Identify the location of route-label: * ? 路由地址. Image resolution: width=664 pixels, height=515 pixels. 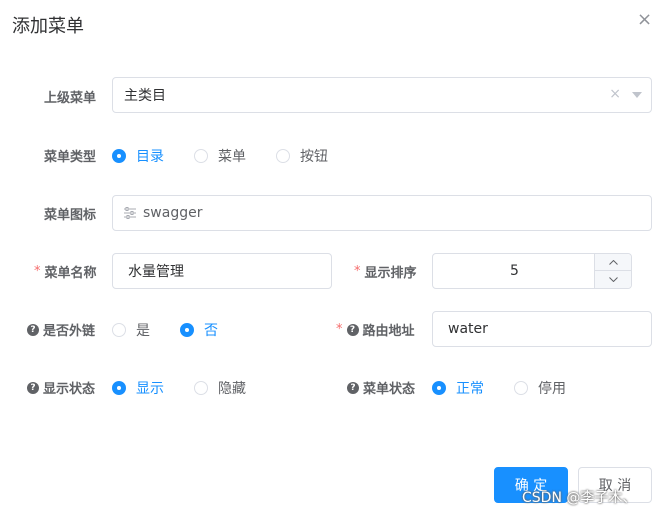
(375, 330).